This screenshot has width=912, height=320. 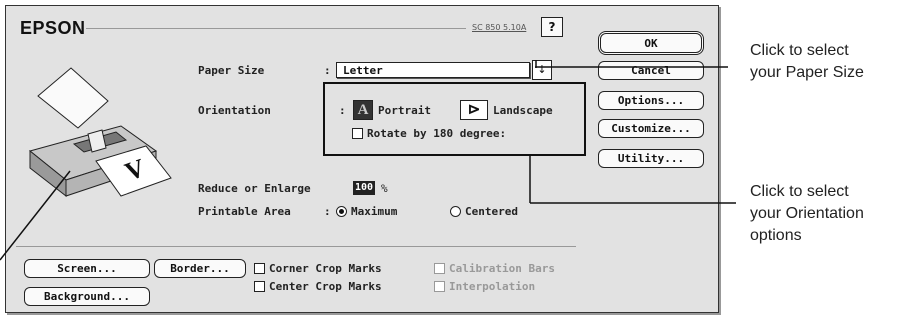 What do you see at coordinates (807, 72) in the screenshot?
I see `paper-size-callout-line-2: your Paper Size` at bounding box center [807, 72].